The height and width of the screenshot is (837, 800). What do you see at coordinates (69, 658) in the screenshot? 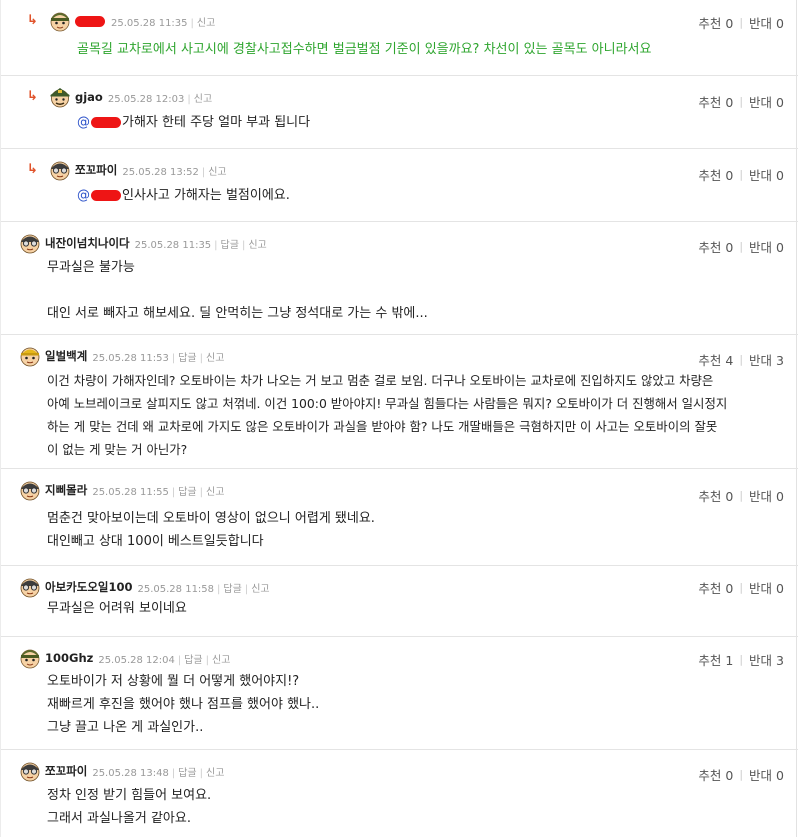
I see `nickname: 100Ghz` at bounding box center [69, 658].